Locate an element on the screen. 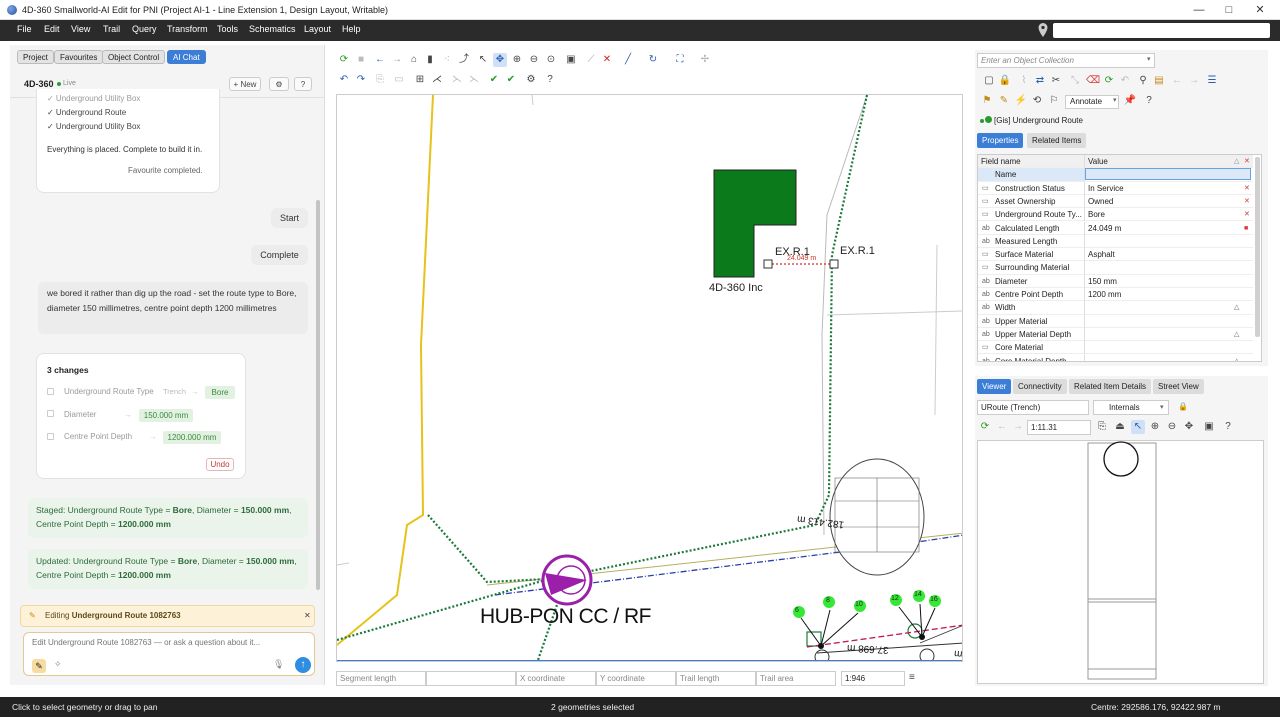 This screenshot has height=720, width=1280. accept-icon: ✔ is located at coordinates (494, 80).